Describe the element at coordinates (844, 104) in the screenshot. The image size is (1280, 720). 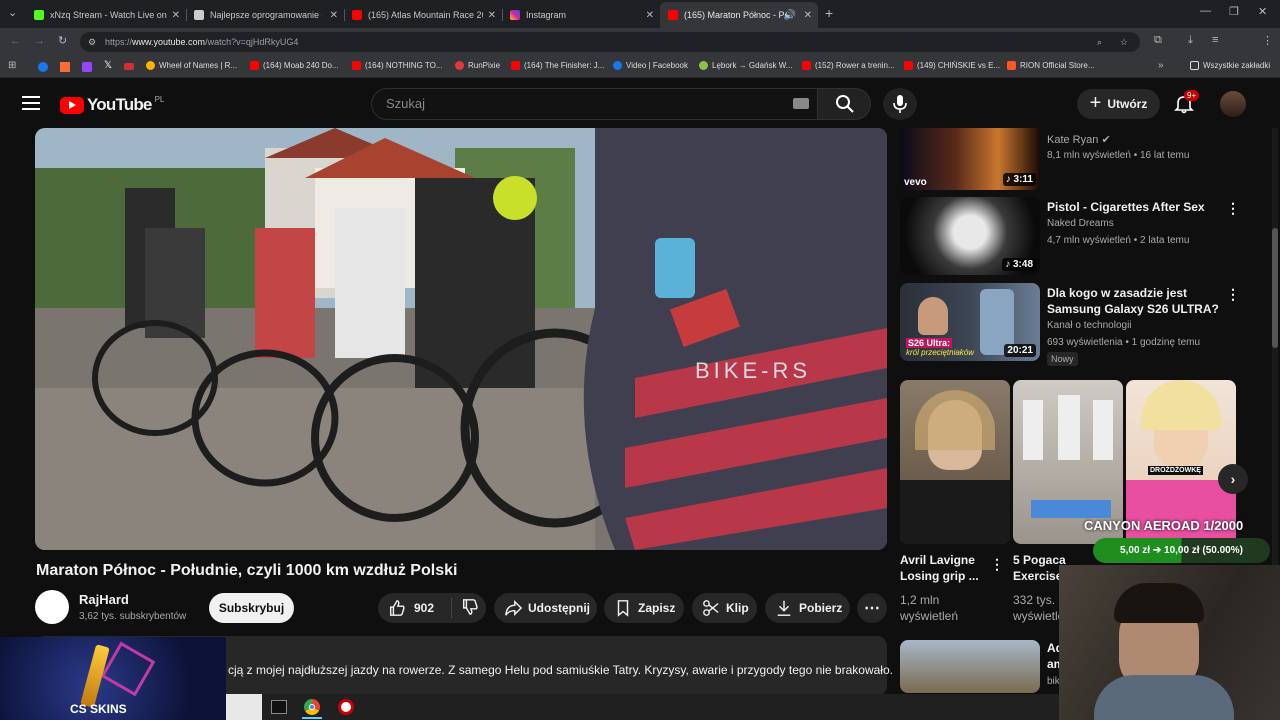
I see `search-button` at that location.